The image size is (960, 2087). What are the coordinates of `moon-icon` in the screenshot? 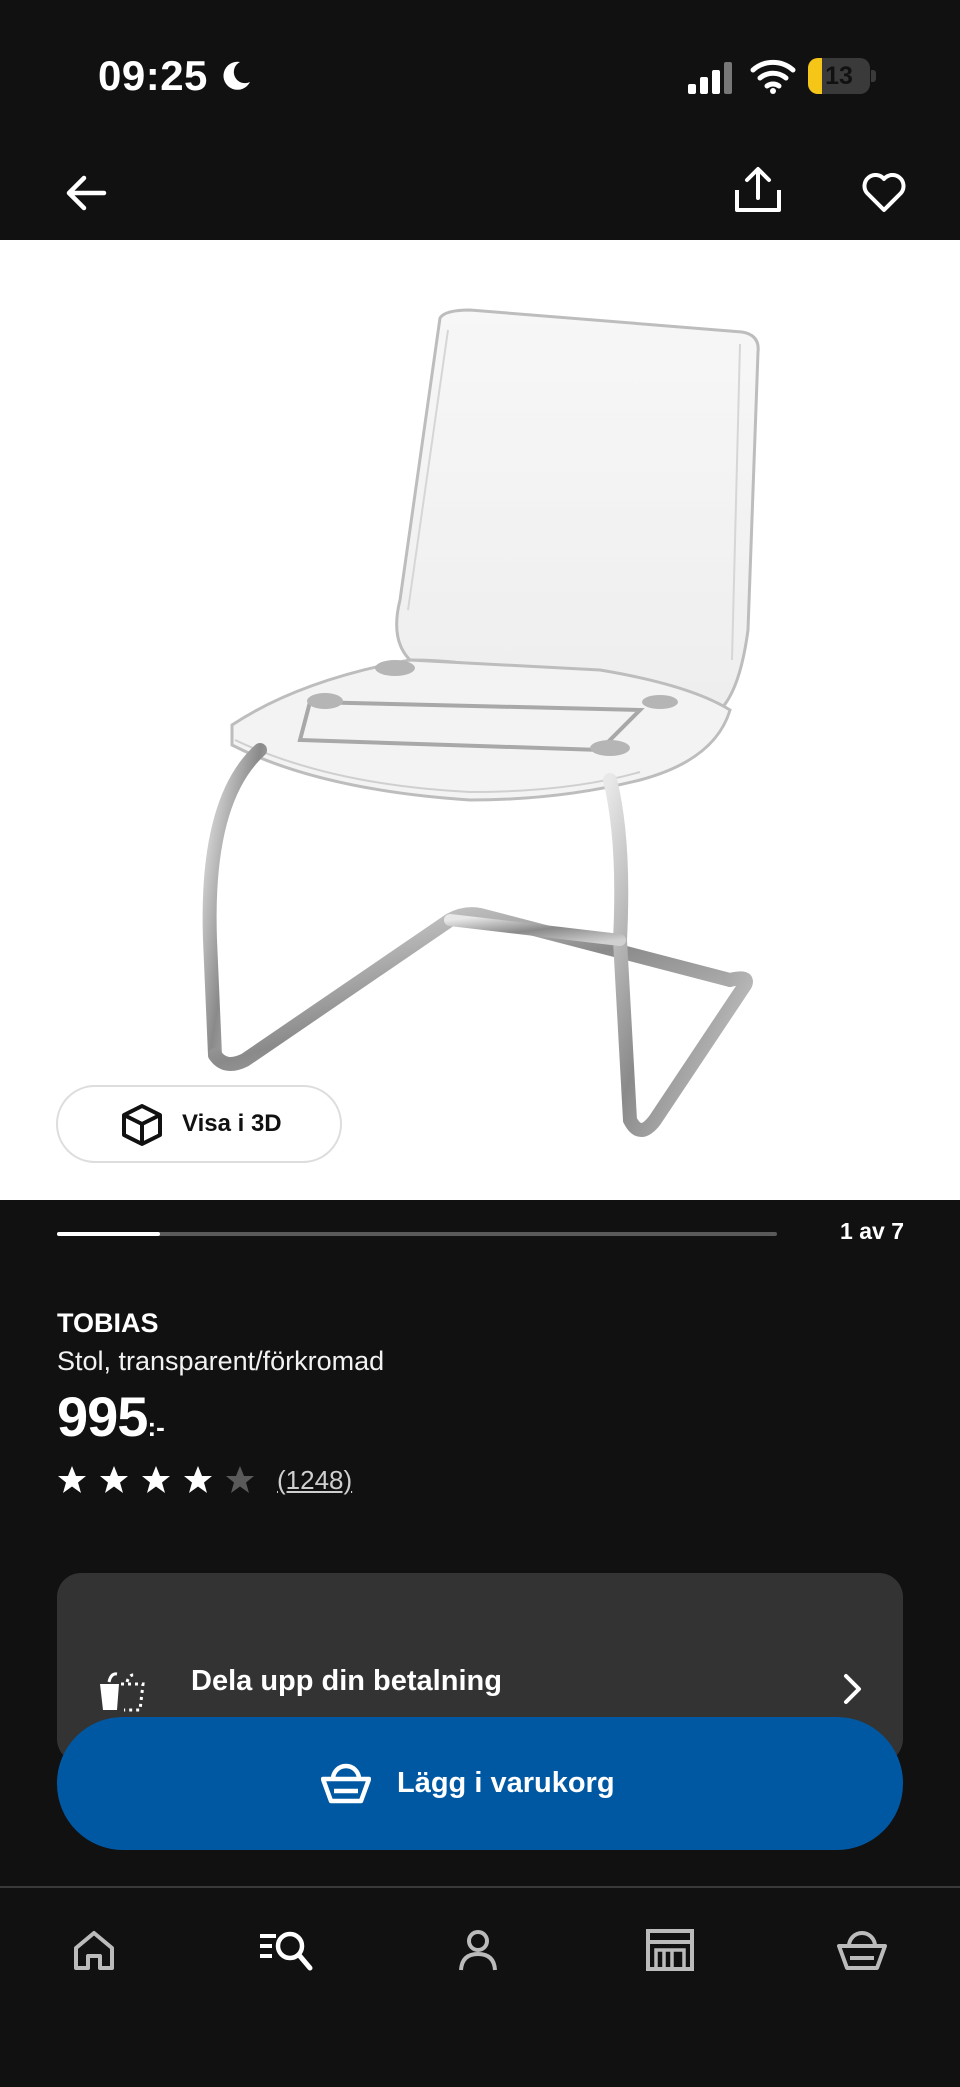 It's located at (236, 75).